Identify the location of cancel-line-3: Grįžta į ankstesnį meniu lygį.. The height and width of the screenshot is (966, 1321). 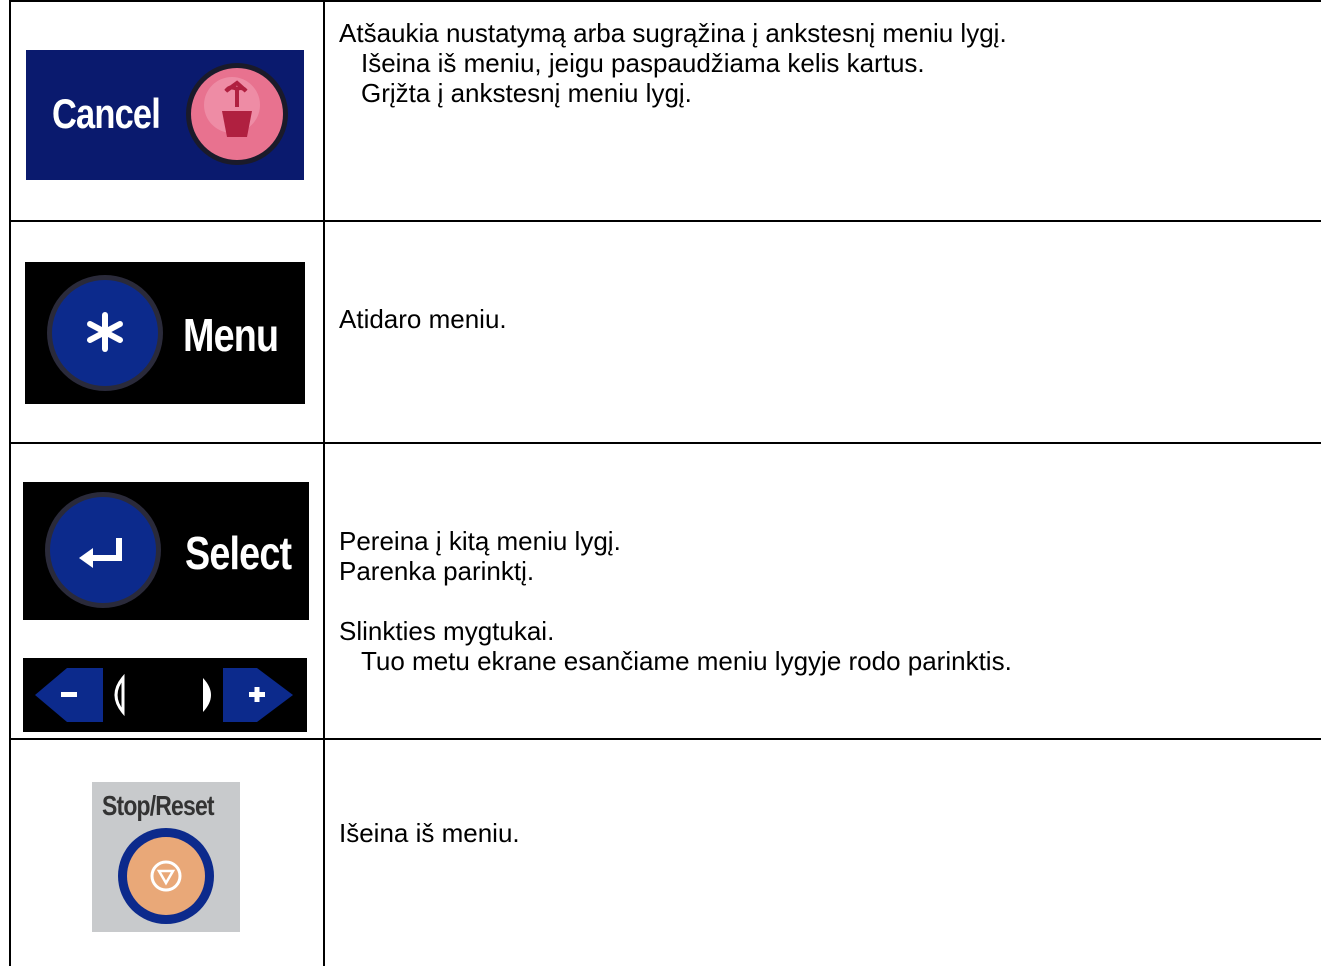
(526, 93).